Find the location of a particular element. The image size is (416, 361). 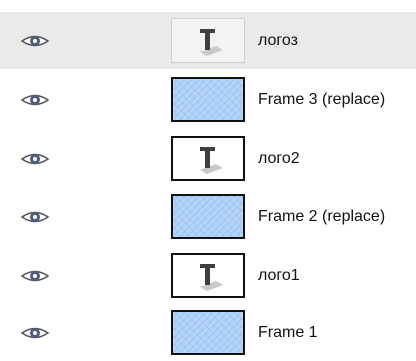

layer-name: лого2 is located at coordinates (279, 158).